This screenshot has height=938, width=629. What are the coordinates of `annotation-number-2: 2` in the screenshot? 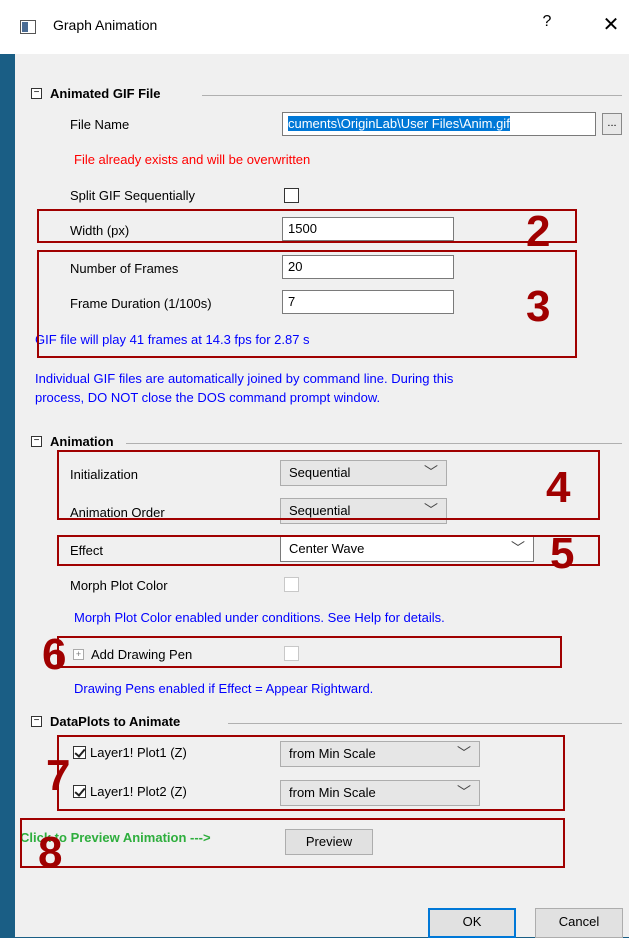 It's located at (538, 231).